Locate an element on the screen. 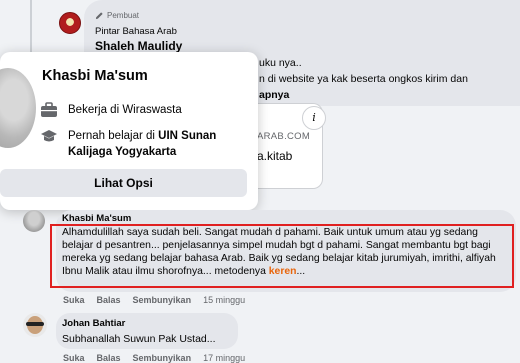 This screenshot has width=520, height=363. like-button: Suka is located at coordinates (74, 300).